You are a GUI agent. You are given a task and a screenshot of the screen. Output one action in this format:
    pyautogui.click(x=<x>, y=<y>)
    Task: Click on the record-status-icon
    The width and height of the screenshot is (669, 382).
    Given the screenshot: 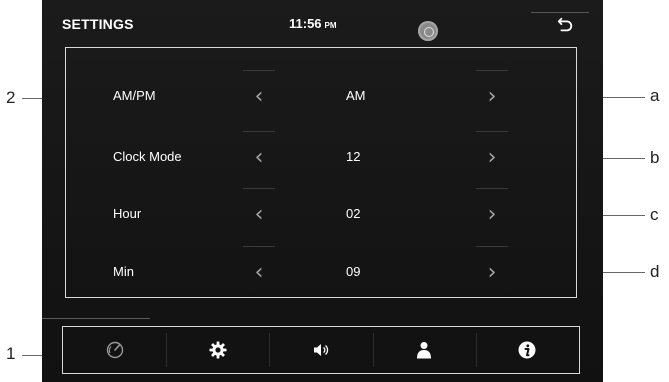 What is the action you would take?
    pyautogui.click(x=428, y=31)
    